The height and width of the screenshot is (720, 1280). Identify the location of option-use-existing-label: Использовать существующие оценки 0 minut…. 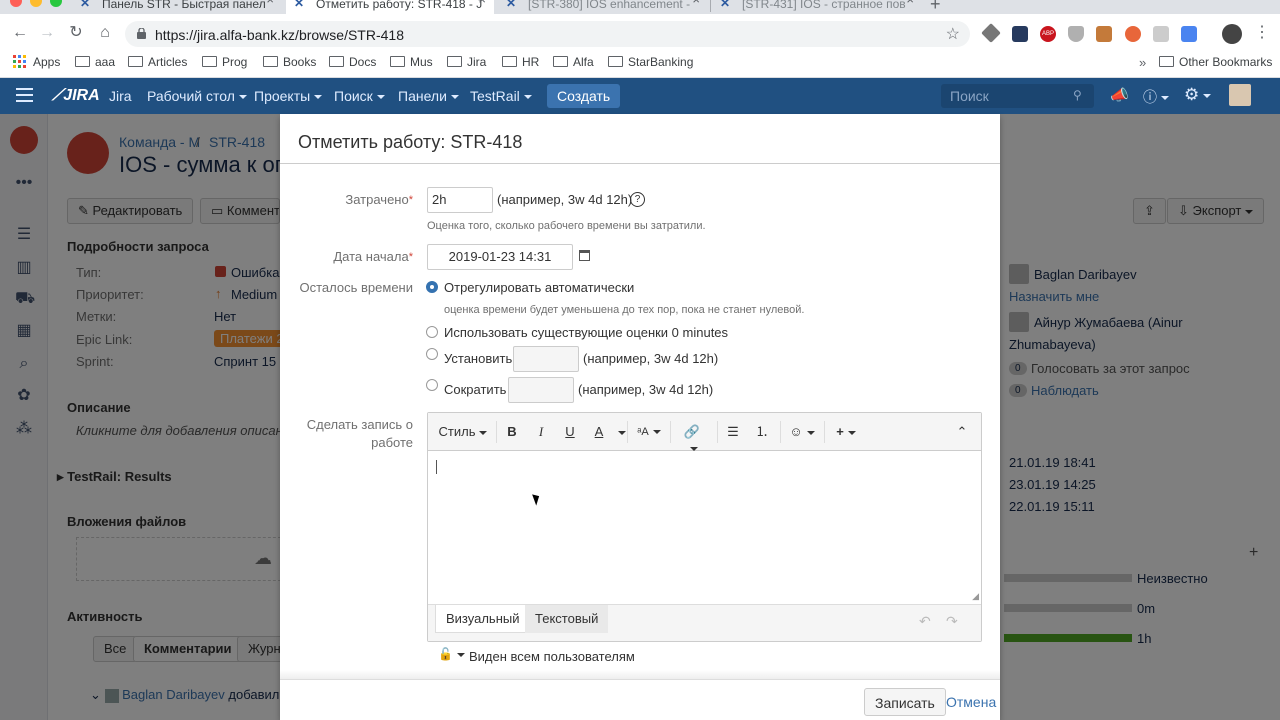
(586, 333).